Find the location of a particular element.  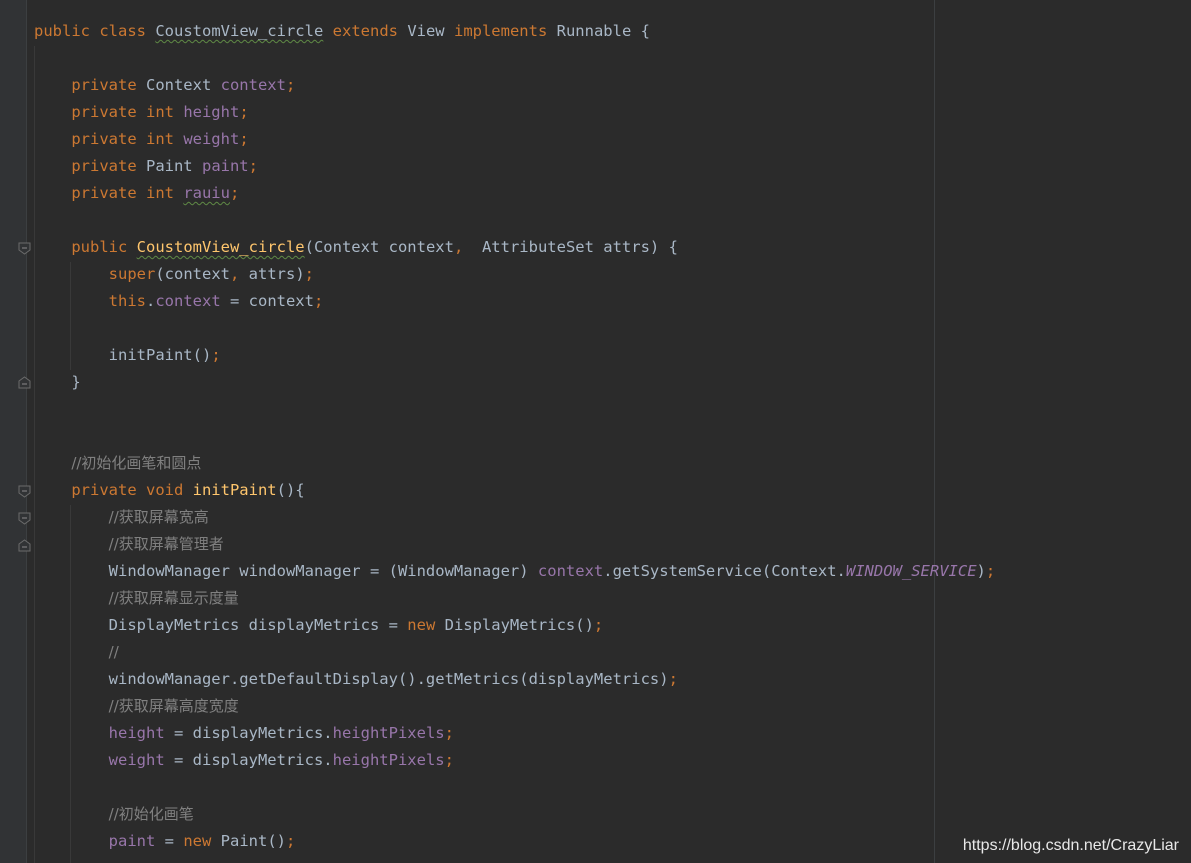

code-token: = is located at coordinates (169, 841).